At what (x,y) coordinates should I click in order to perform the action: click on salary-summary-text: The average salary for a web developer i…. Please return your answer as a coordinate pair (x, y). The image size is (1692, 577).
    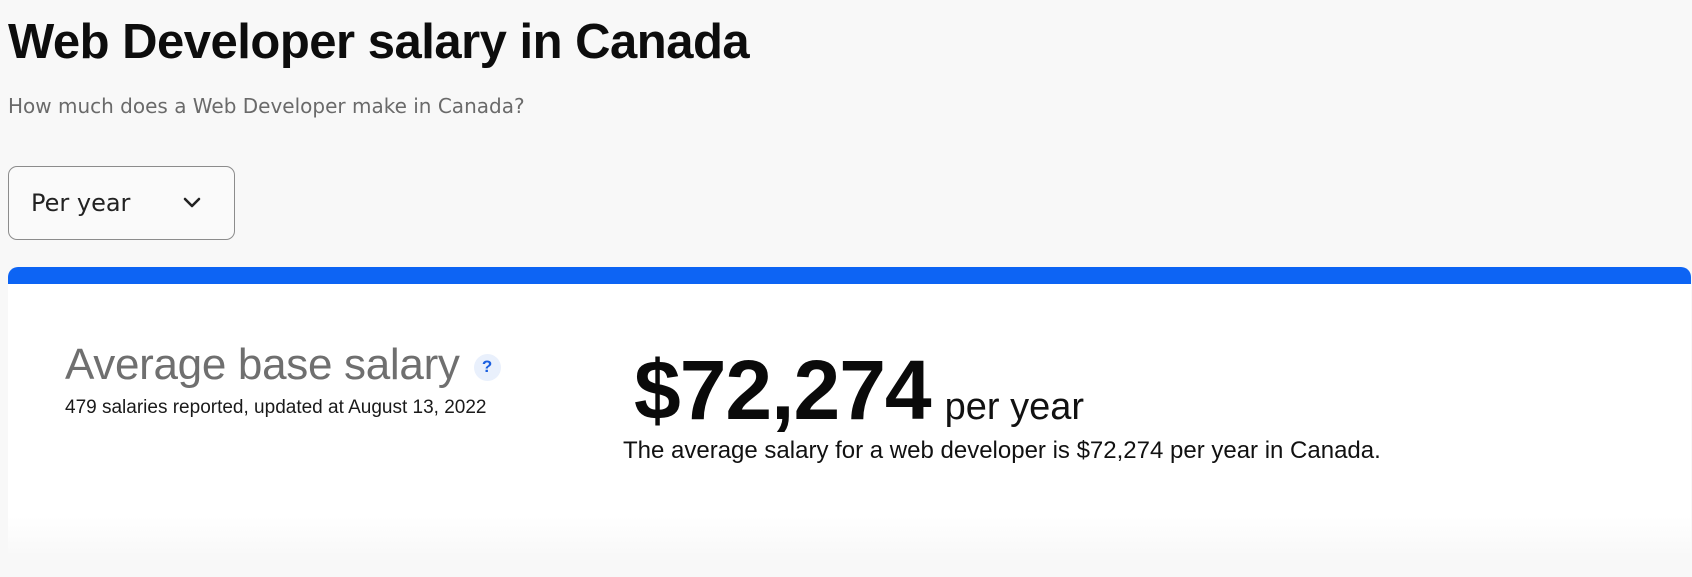
    Looking at the image, I should click on (1002, 450).